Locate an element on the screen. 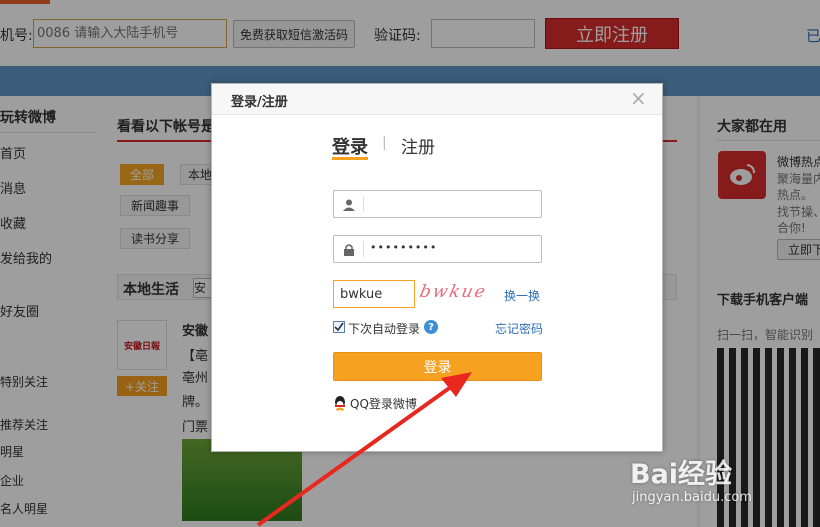  captcha-image: bwkue is located at coordinates (459, 294).